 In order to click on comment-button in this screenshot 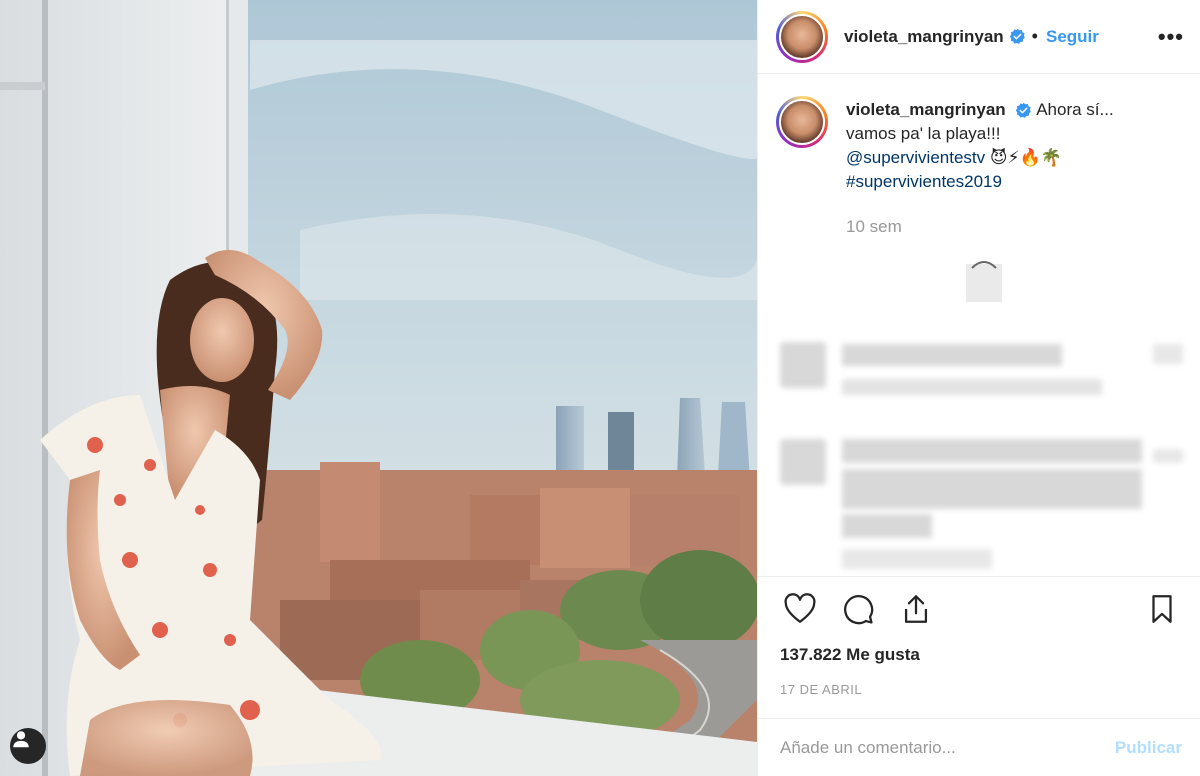, I will do `click(858, 609)`.